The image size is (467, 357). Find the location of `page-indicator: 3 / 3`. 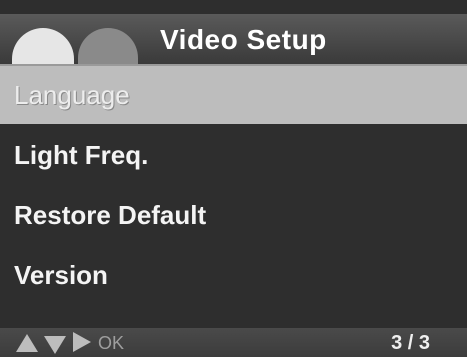

page-indicator: 3 / 3 is located at coordinates (410, 343).